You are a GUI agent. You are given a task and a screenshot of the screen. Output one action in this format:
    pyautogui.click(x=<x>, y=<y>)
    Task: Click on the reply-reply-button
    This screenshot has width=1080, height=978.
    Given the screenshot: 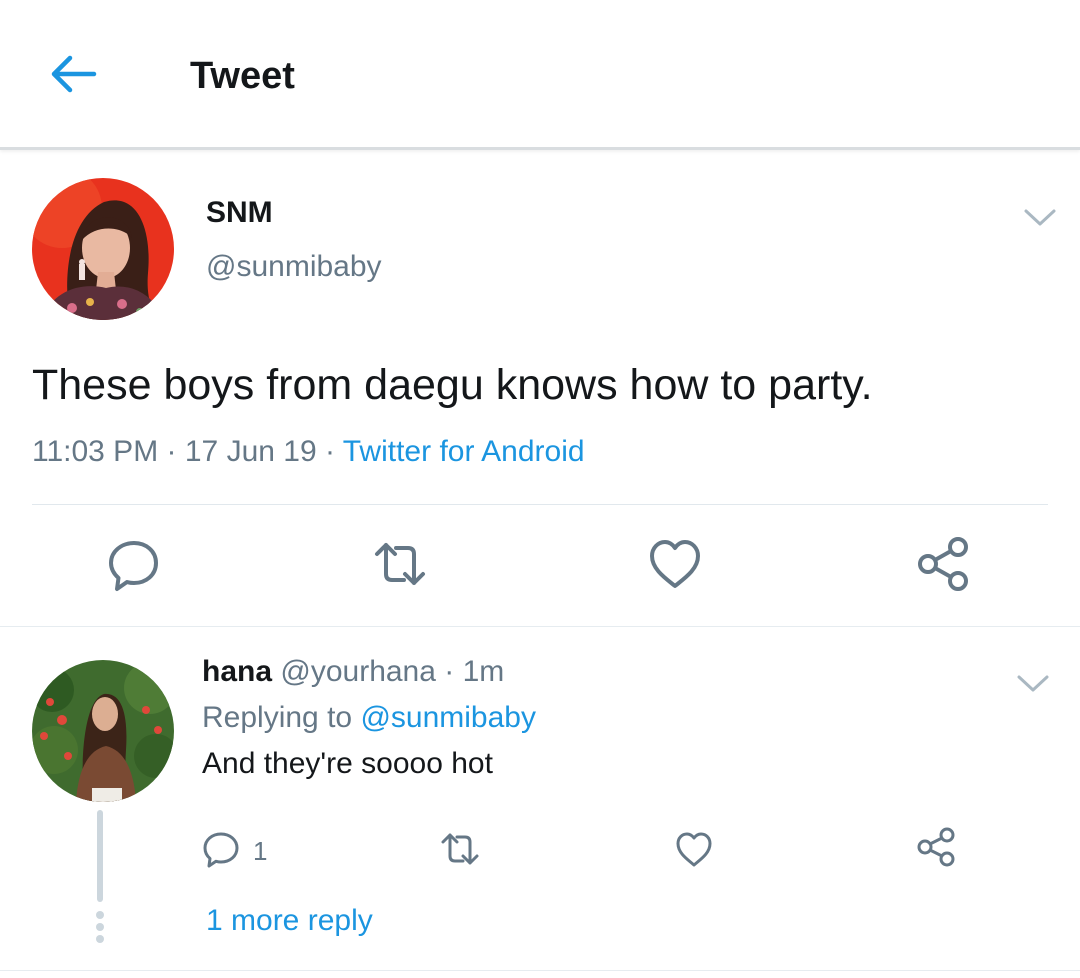 What is the action you would take?
    pyautogui.click(x=221, y=849)
    